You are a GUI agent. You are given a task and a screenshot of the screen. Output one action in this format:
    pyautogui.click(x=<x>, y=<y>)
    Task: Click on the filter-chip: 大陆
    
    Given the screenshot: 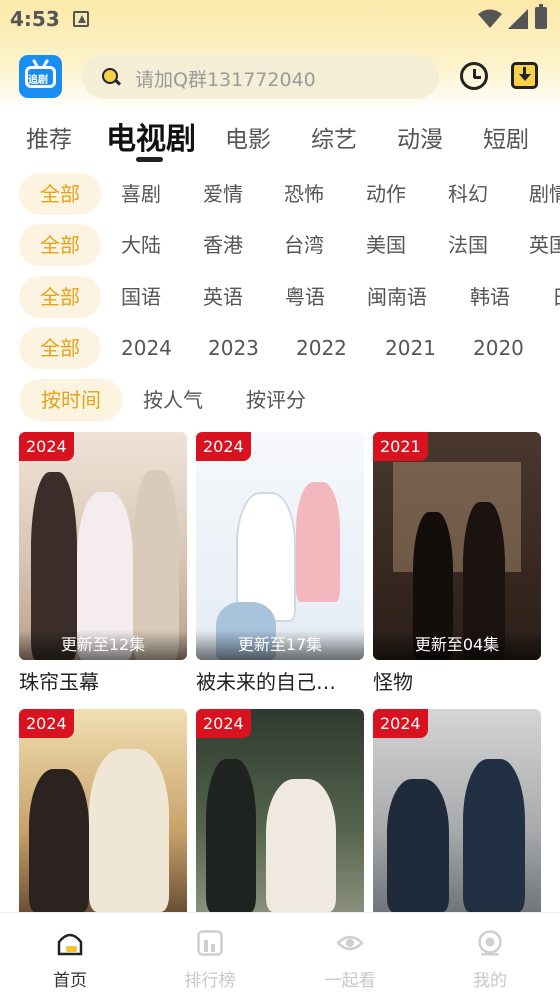 What is the action you would take?
    pyautogui.click(x=141, y=245)
    